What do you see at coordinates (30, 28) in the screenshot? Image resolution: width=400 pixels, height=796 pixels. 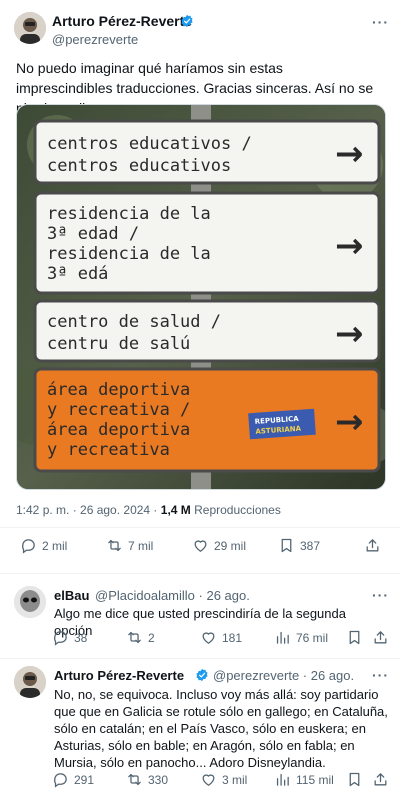 I see `author-avatar` at bounding box center [30, 28].